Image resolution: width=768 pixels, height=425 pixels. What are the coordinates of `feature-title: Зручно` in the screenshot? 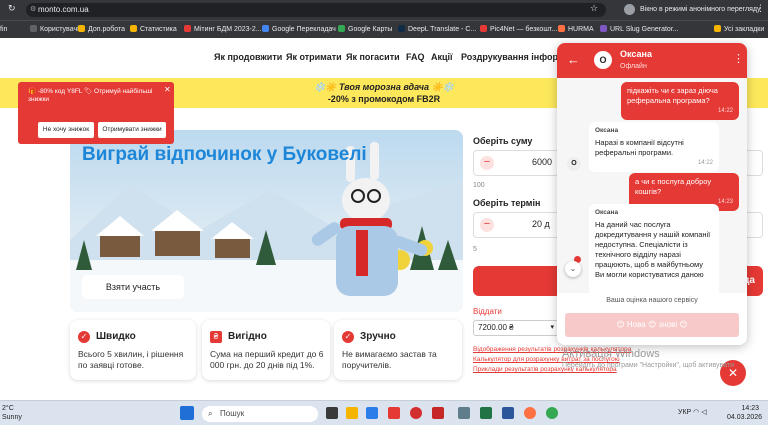 It's located at (378, 336).